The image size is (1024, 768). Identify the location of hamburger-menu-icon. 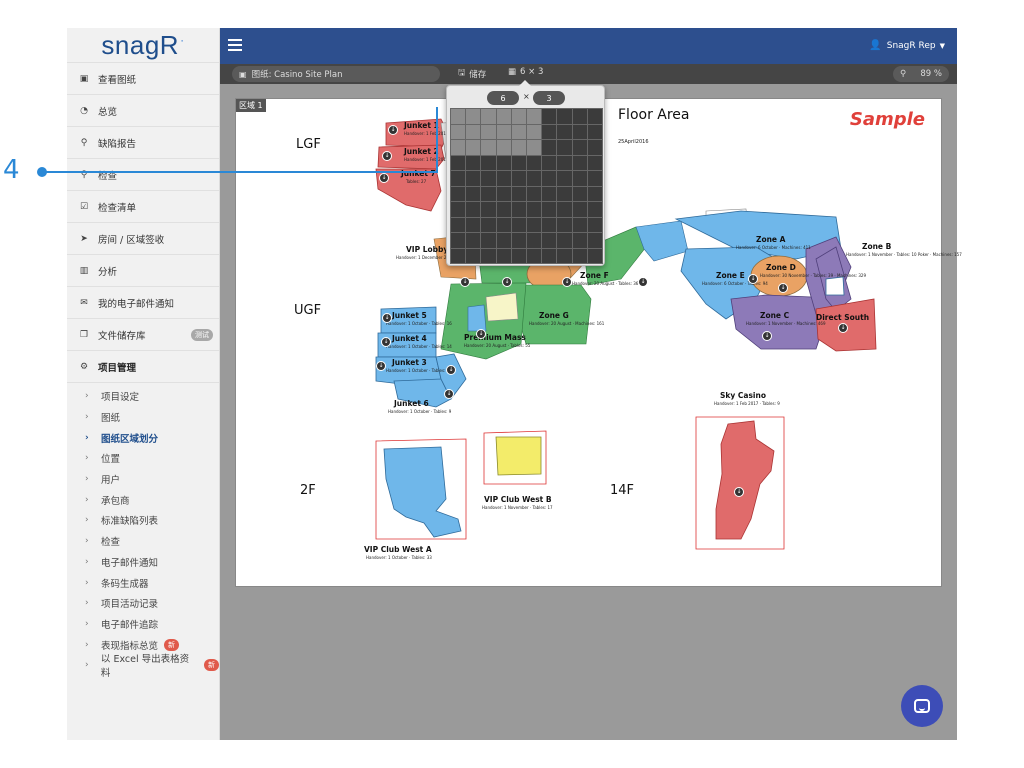
(235, 45).